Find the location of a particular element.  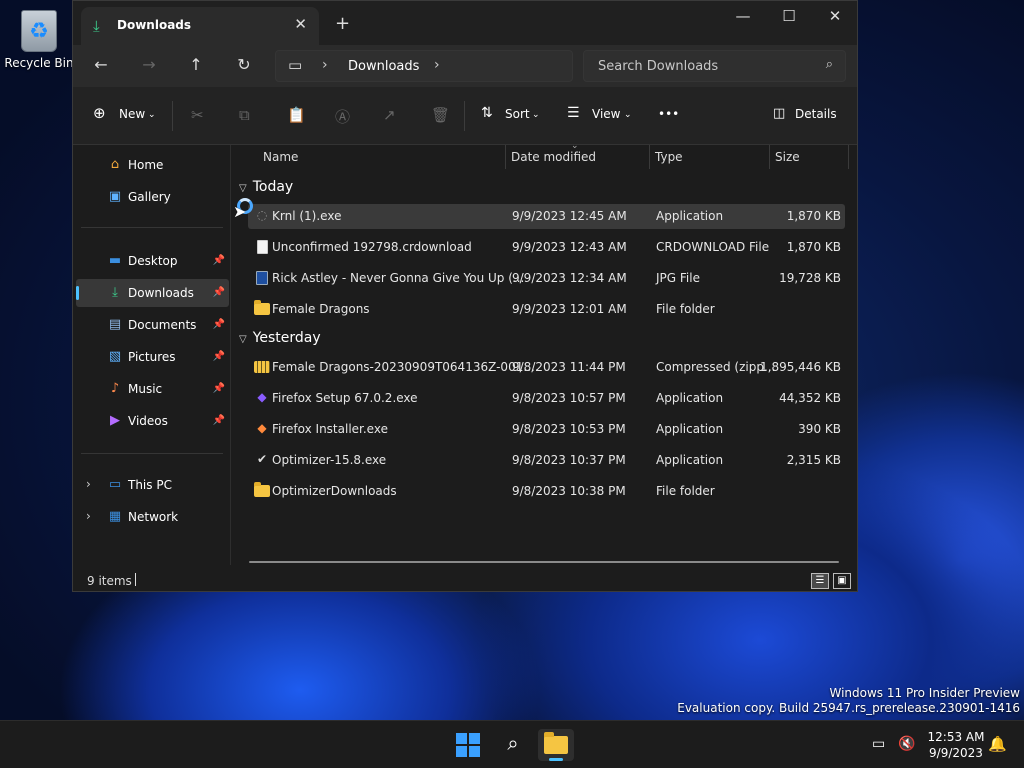

horizontal-scrollbar is located at coordinates (544, 562).